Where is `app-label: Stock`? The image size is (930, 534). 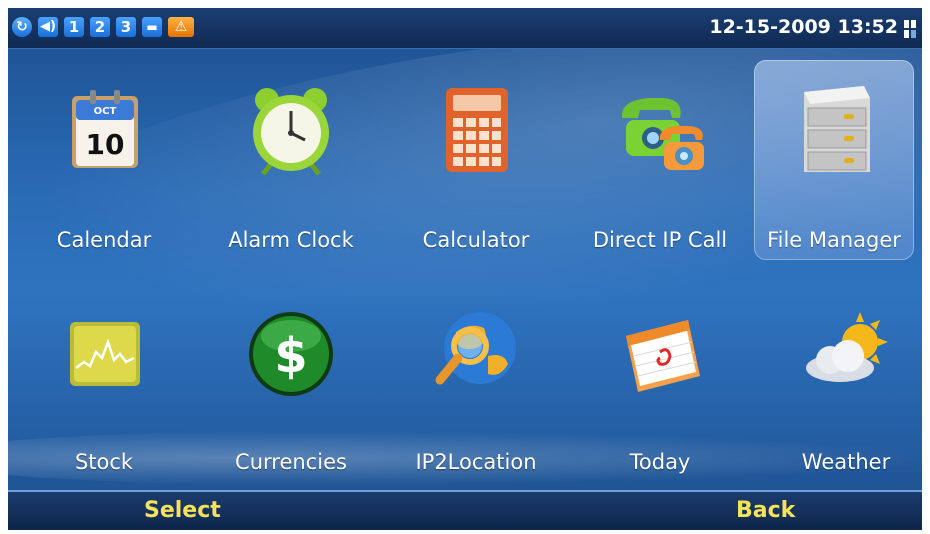 app-label: Stock is located at coordinates (104, 462).